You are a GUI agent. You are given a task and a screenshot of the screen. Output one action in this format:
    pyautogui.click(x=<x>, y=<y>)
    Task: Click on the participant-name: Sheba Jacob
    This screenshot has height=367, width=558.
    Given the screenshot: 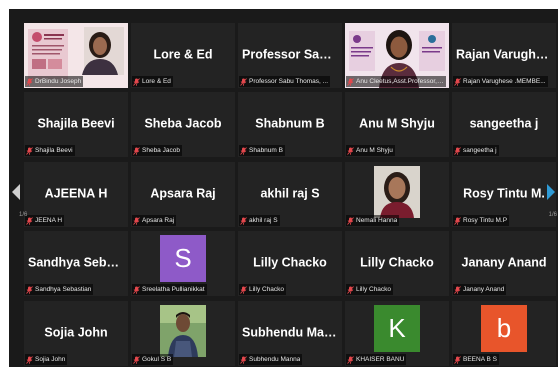 What is the action you would take?
    pyautogui.click(x=183, y=122)
    